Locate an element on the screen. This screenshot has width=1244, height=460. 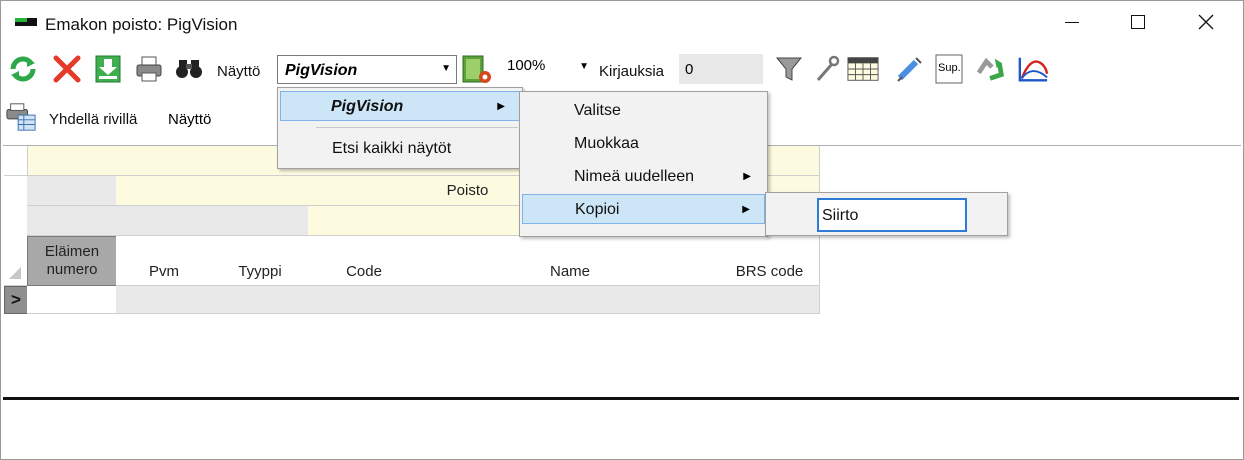
sup-icon: Sup. is located at coordinates (949, 69).